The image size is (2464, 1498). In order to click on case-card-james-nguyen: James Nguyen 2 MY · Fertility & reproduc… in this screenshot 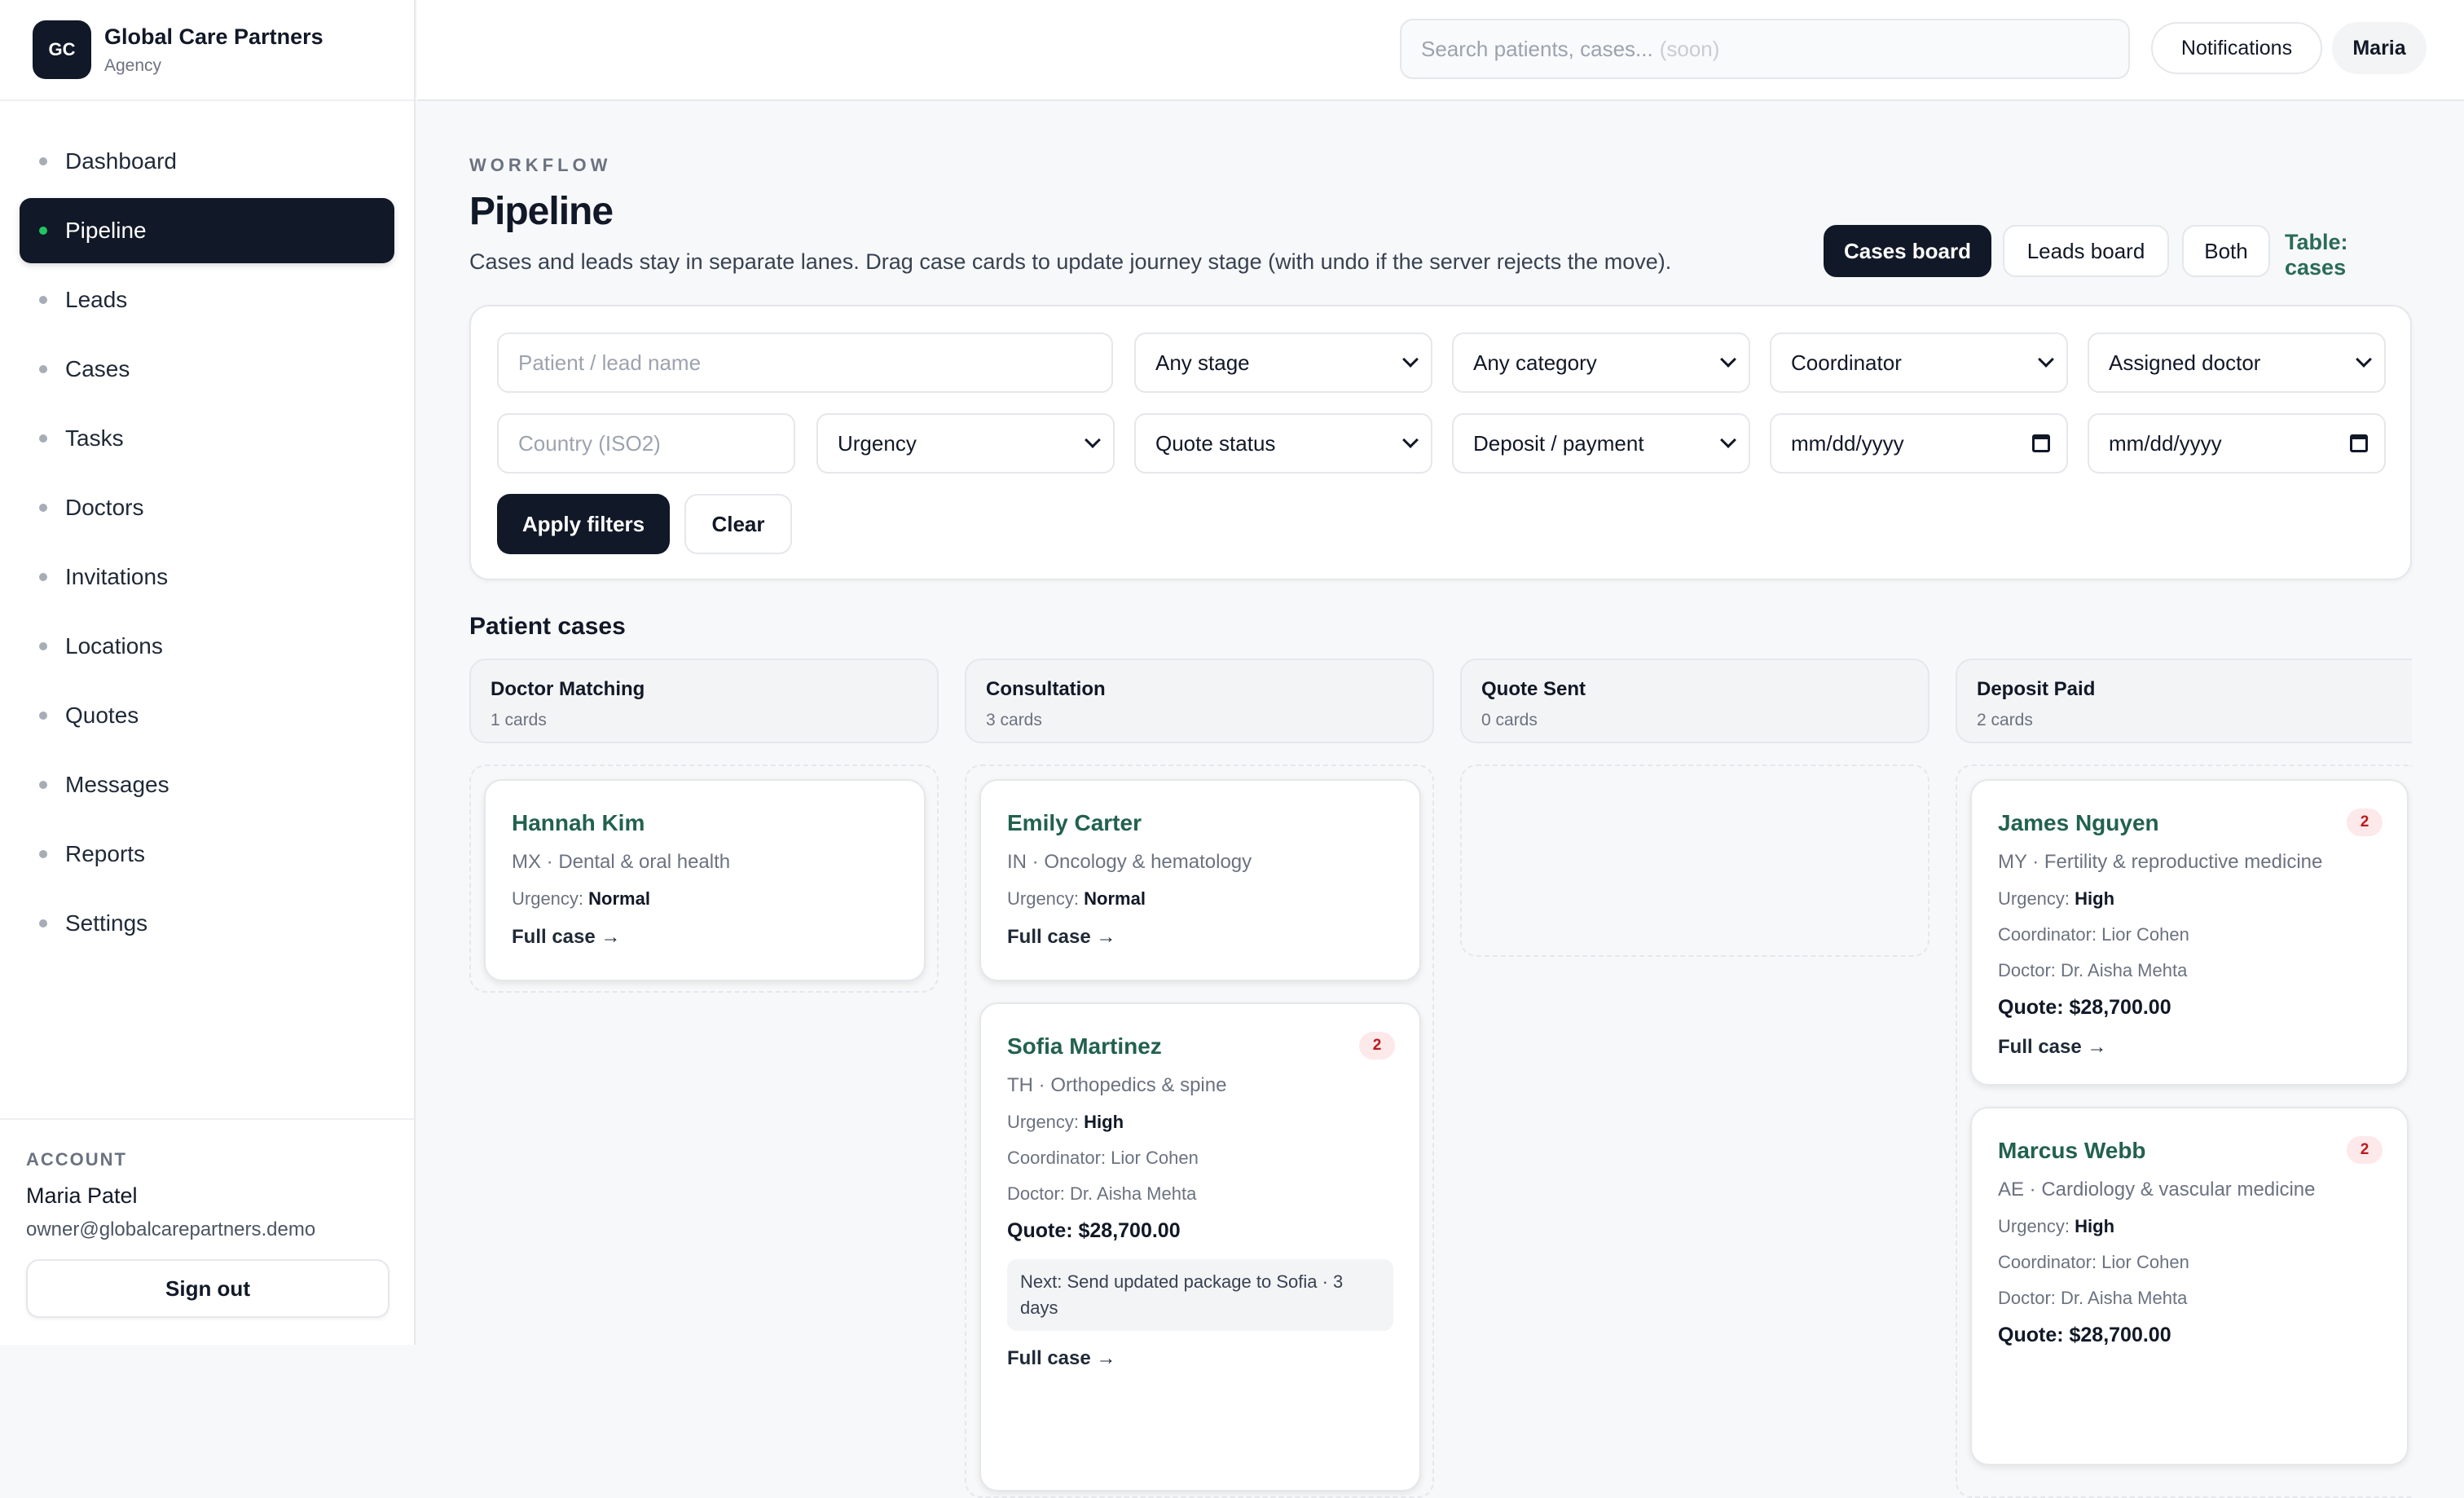, I will do `click(2189, 933)`.